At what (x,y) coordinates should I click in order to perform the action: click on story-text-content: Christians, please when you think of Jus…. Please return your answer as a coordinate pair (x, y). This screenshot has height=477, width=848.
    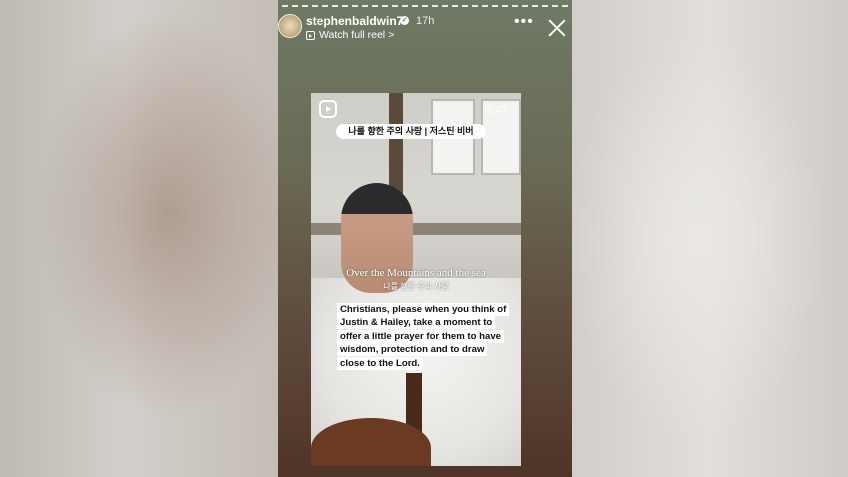
    Looking at the image, I should click on (423, 336).